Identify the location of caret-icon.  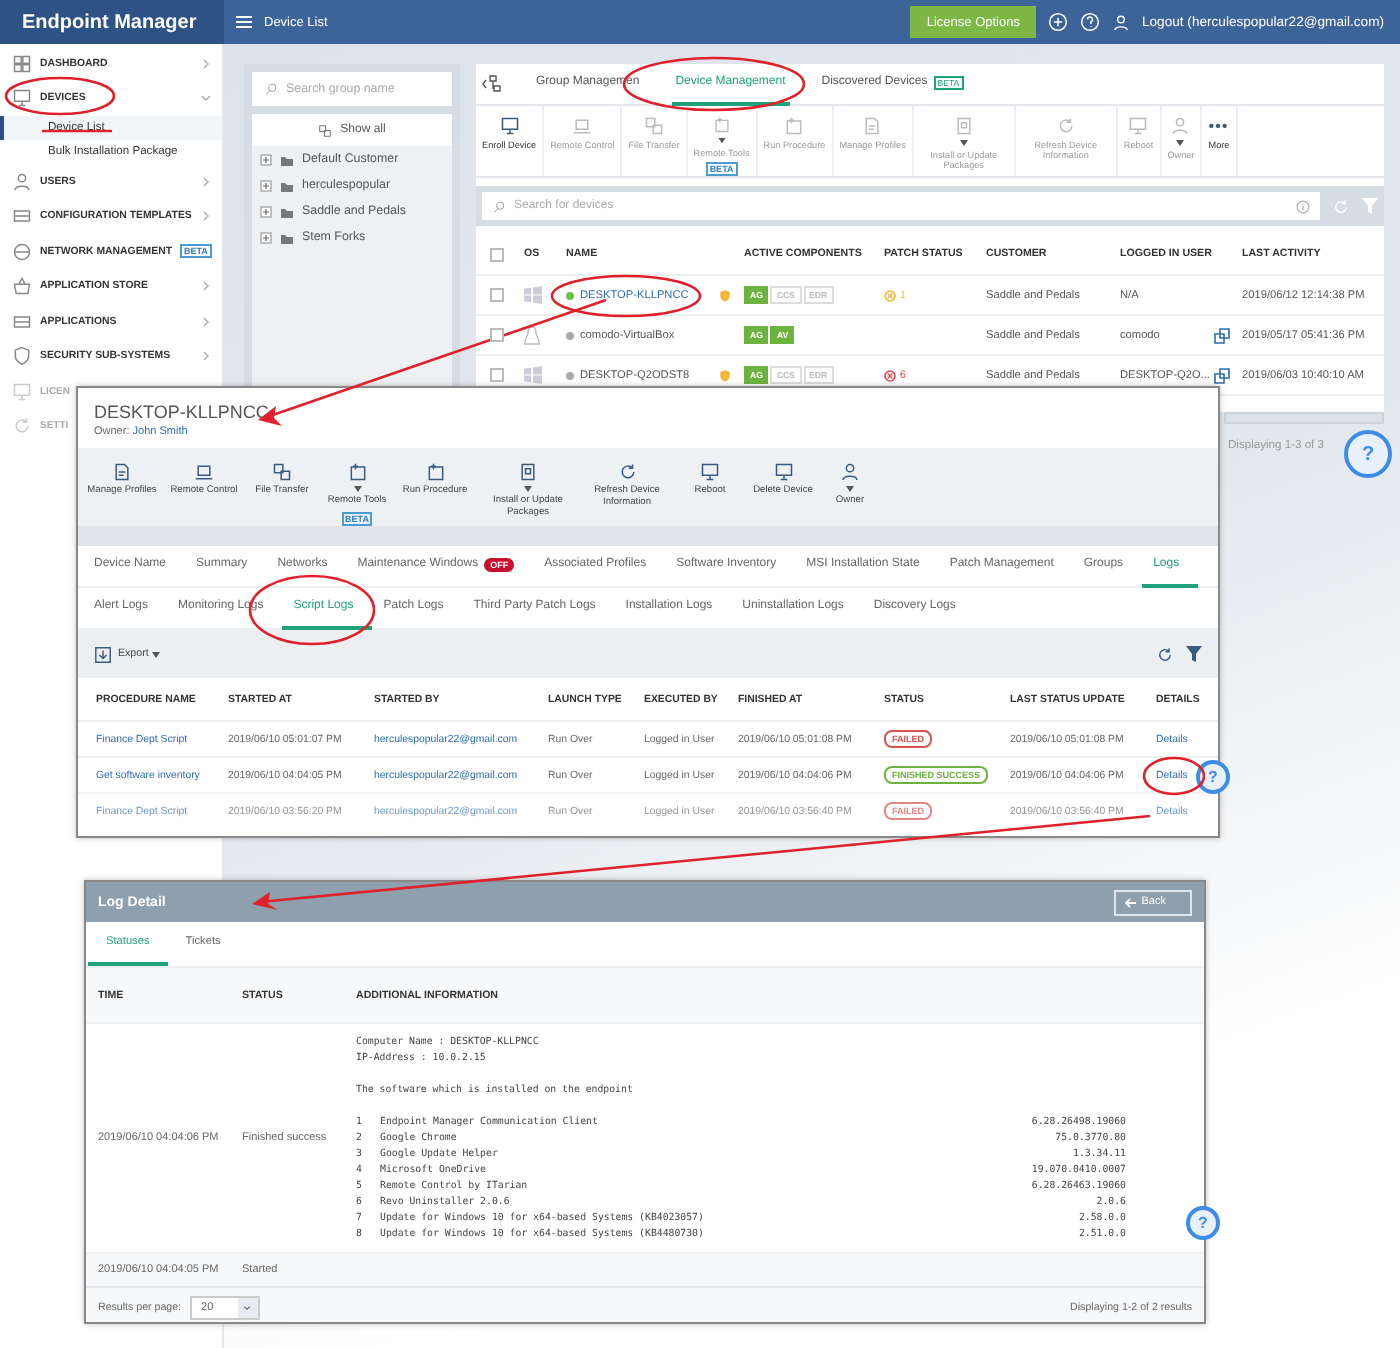
(156, 654).